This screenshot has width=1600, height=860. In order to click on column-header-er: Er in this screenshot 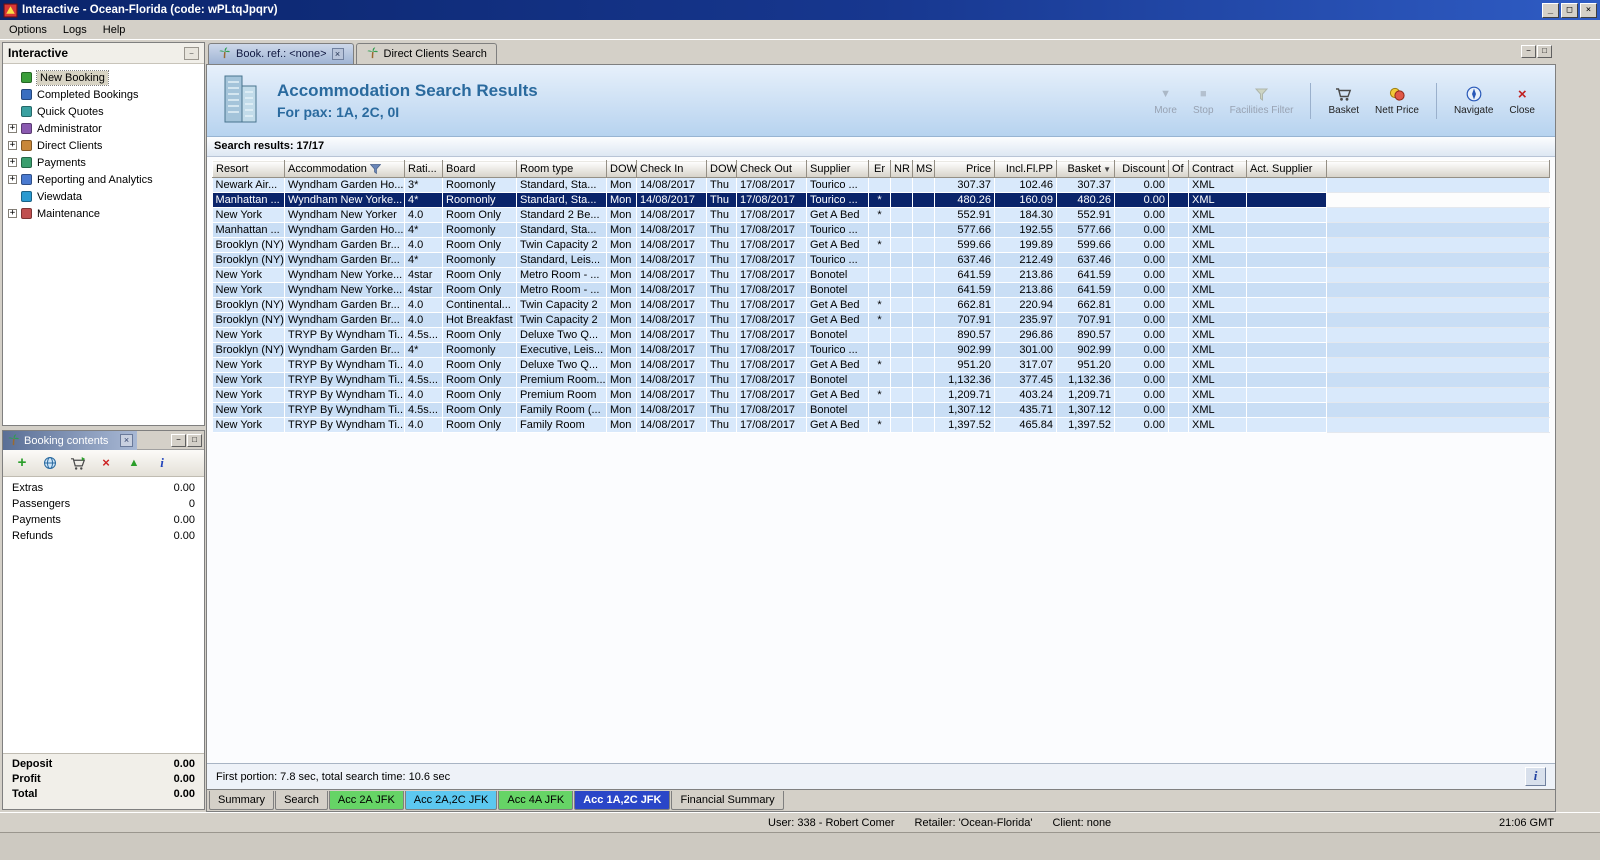, I will do `click(879, 169)`.